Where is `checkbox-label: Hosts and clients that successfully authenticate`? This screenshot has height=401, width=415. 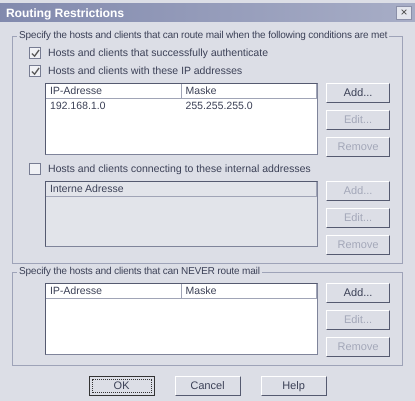 checkbox-label: Hosts and clients that successfully authenticate is located at coordinates (158, 53).